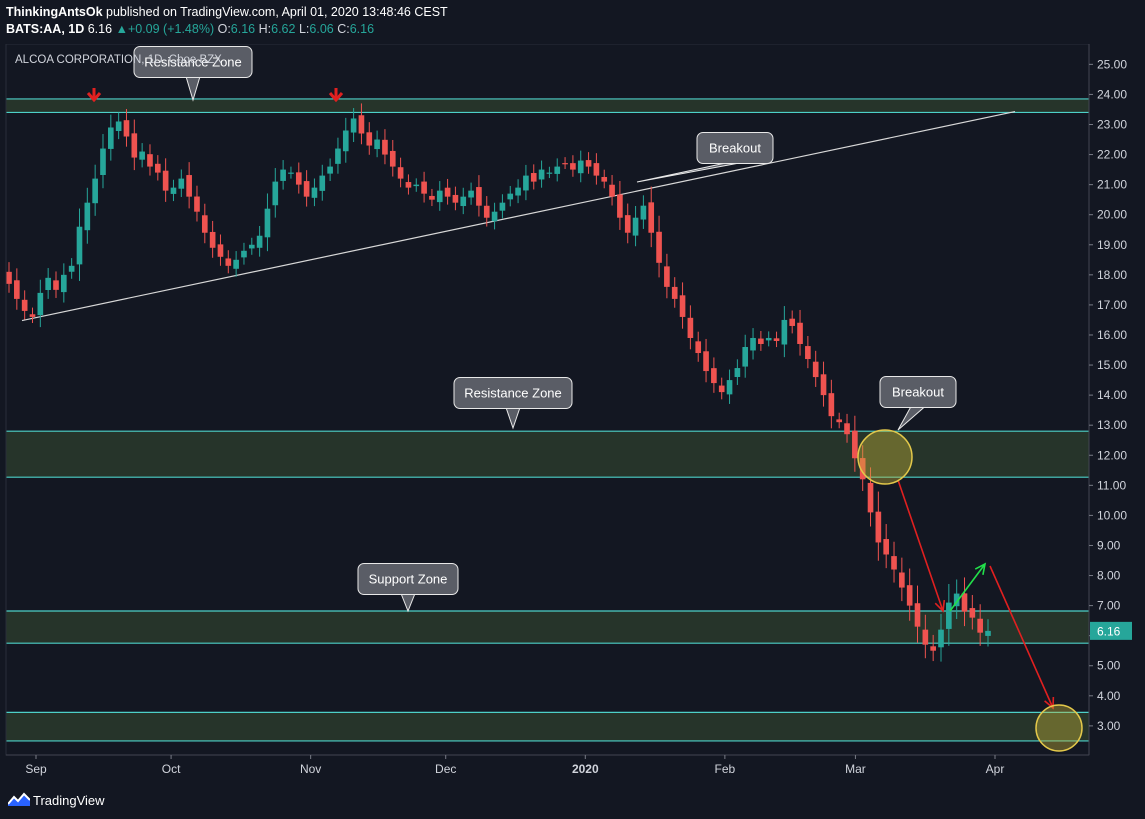  I want to click on time-tick-label: Nov, so click(310, 769).